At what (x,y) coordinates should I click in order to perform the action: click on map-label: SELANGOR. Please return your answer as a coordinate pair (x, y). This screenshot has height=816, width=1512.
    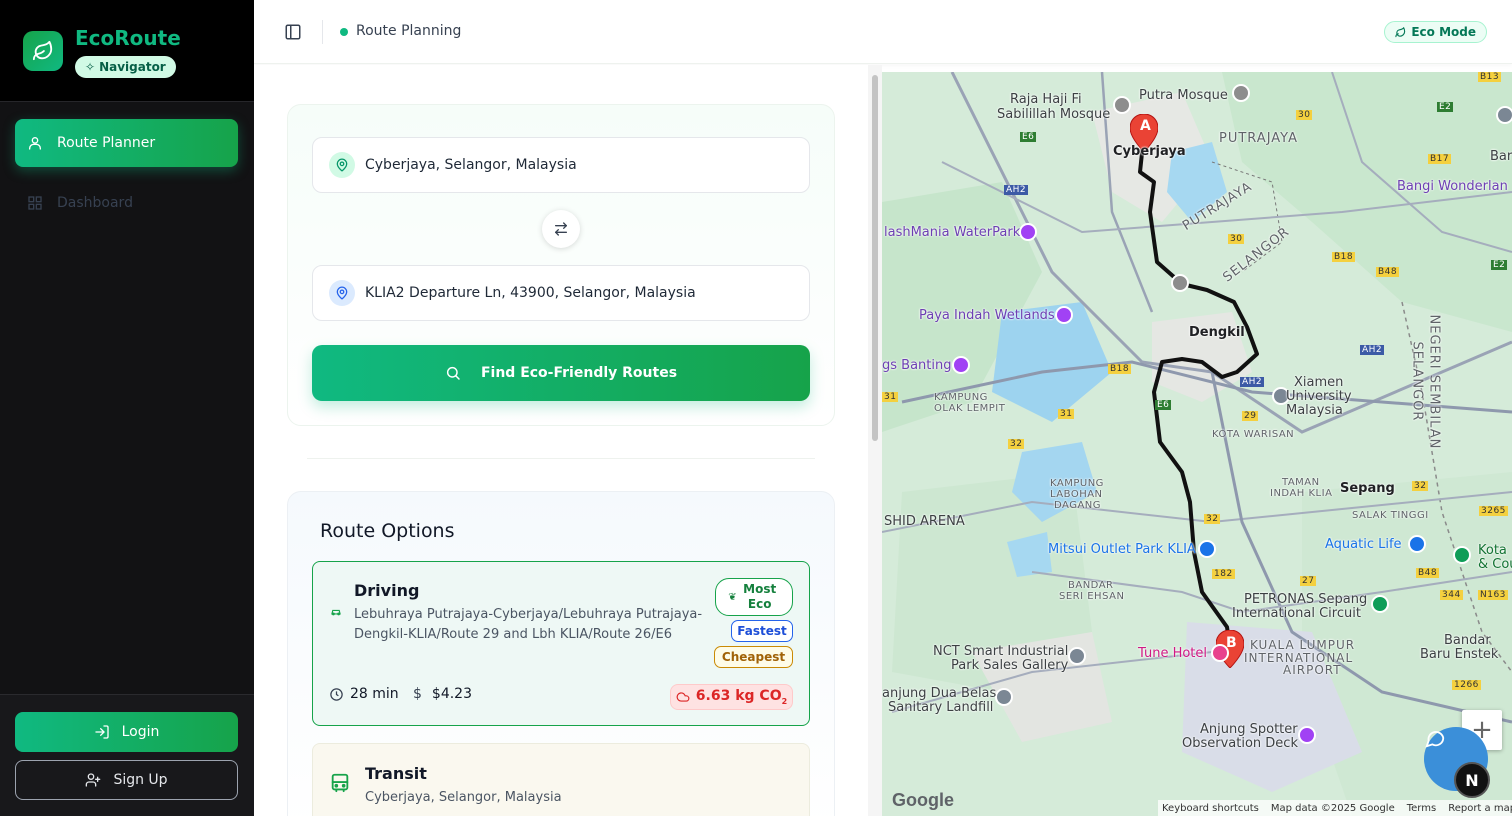
    Looking at the image, I should click on (1417, 381).